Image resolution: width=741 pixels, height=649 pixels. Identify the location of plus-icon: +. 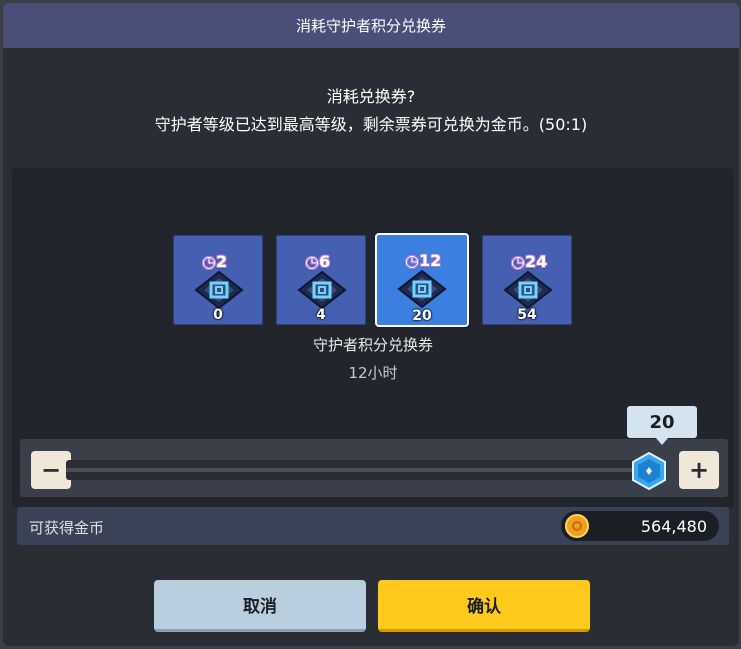
(699, 470).